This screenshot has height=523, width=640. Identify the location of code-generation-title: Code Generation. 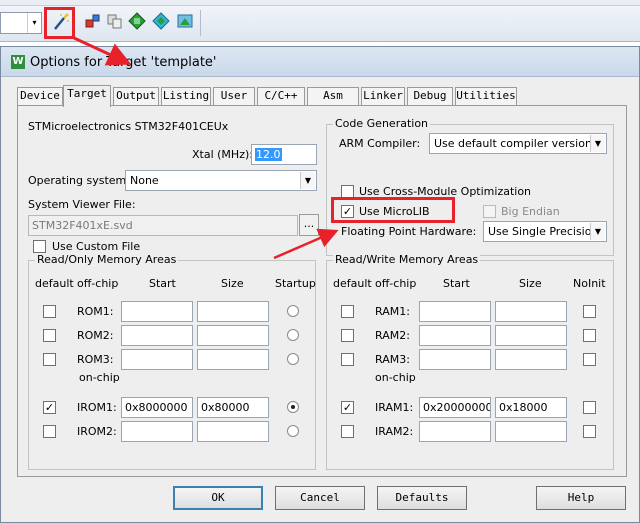
(382, 123).